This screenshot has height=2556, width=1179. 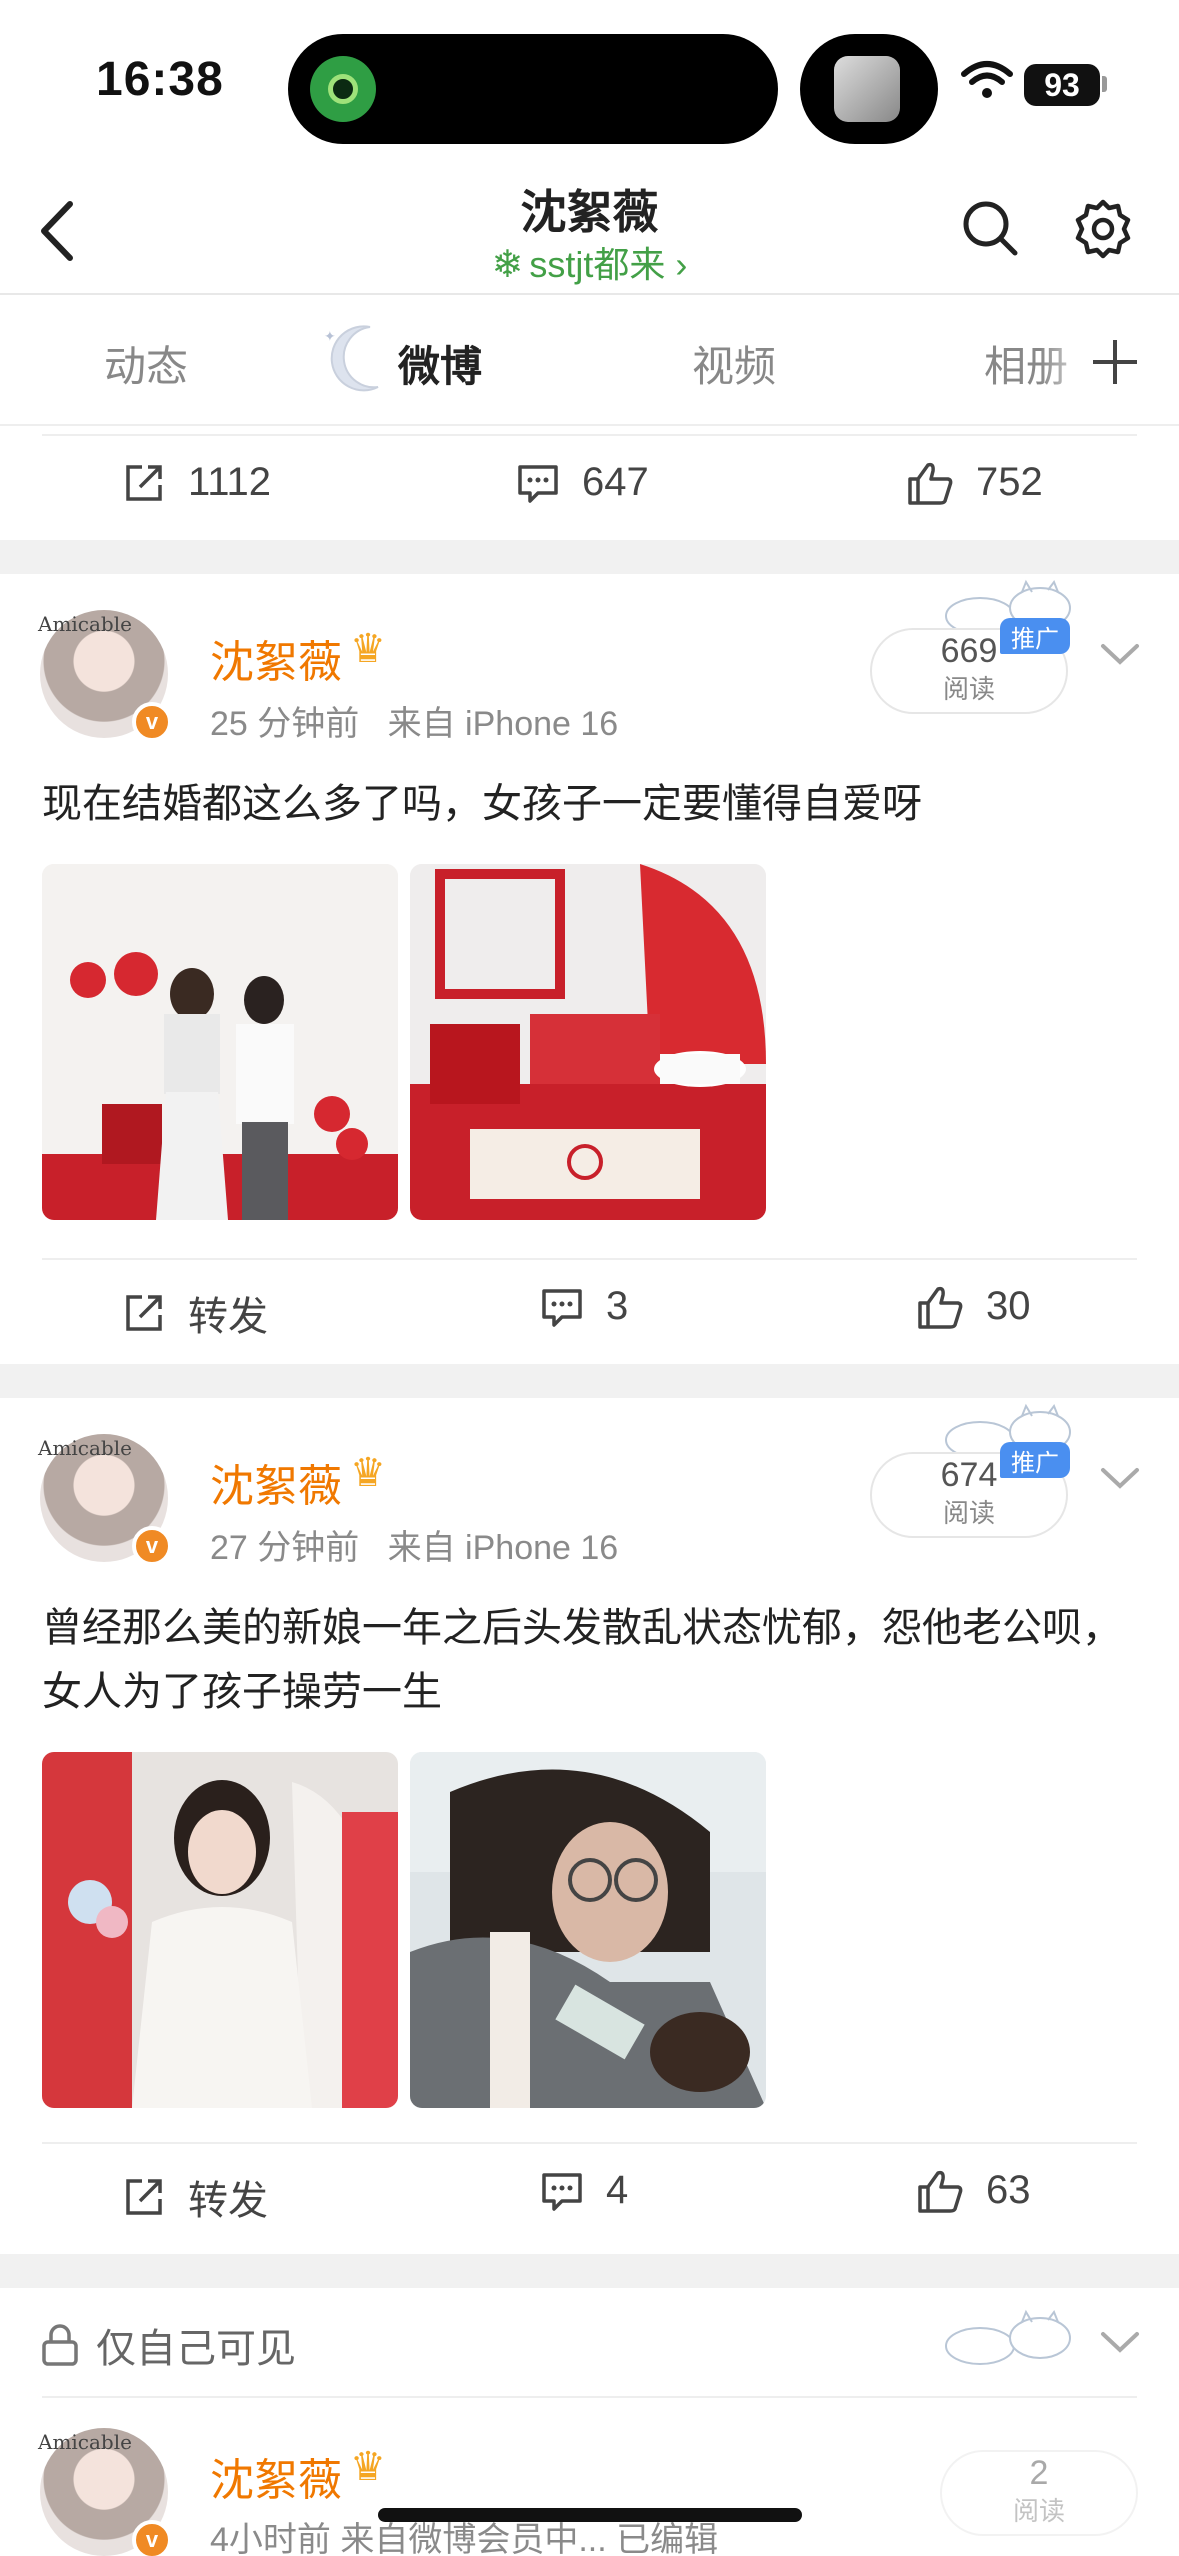 I want to click on post-meta: 27 分钟前 来自 iPhone 16, so click(x=414, y=1544).